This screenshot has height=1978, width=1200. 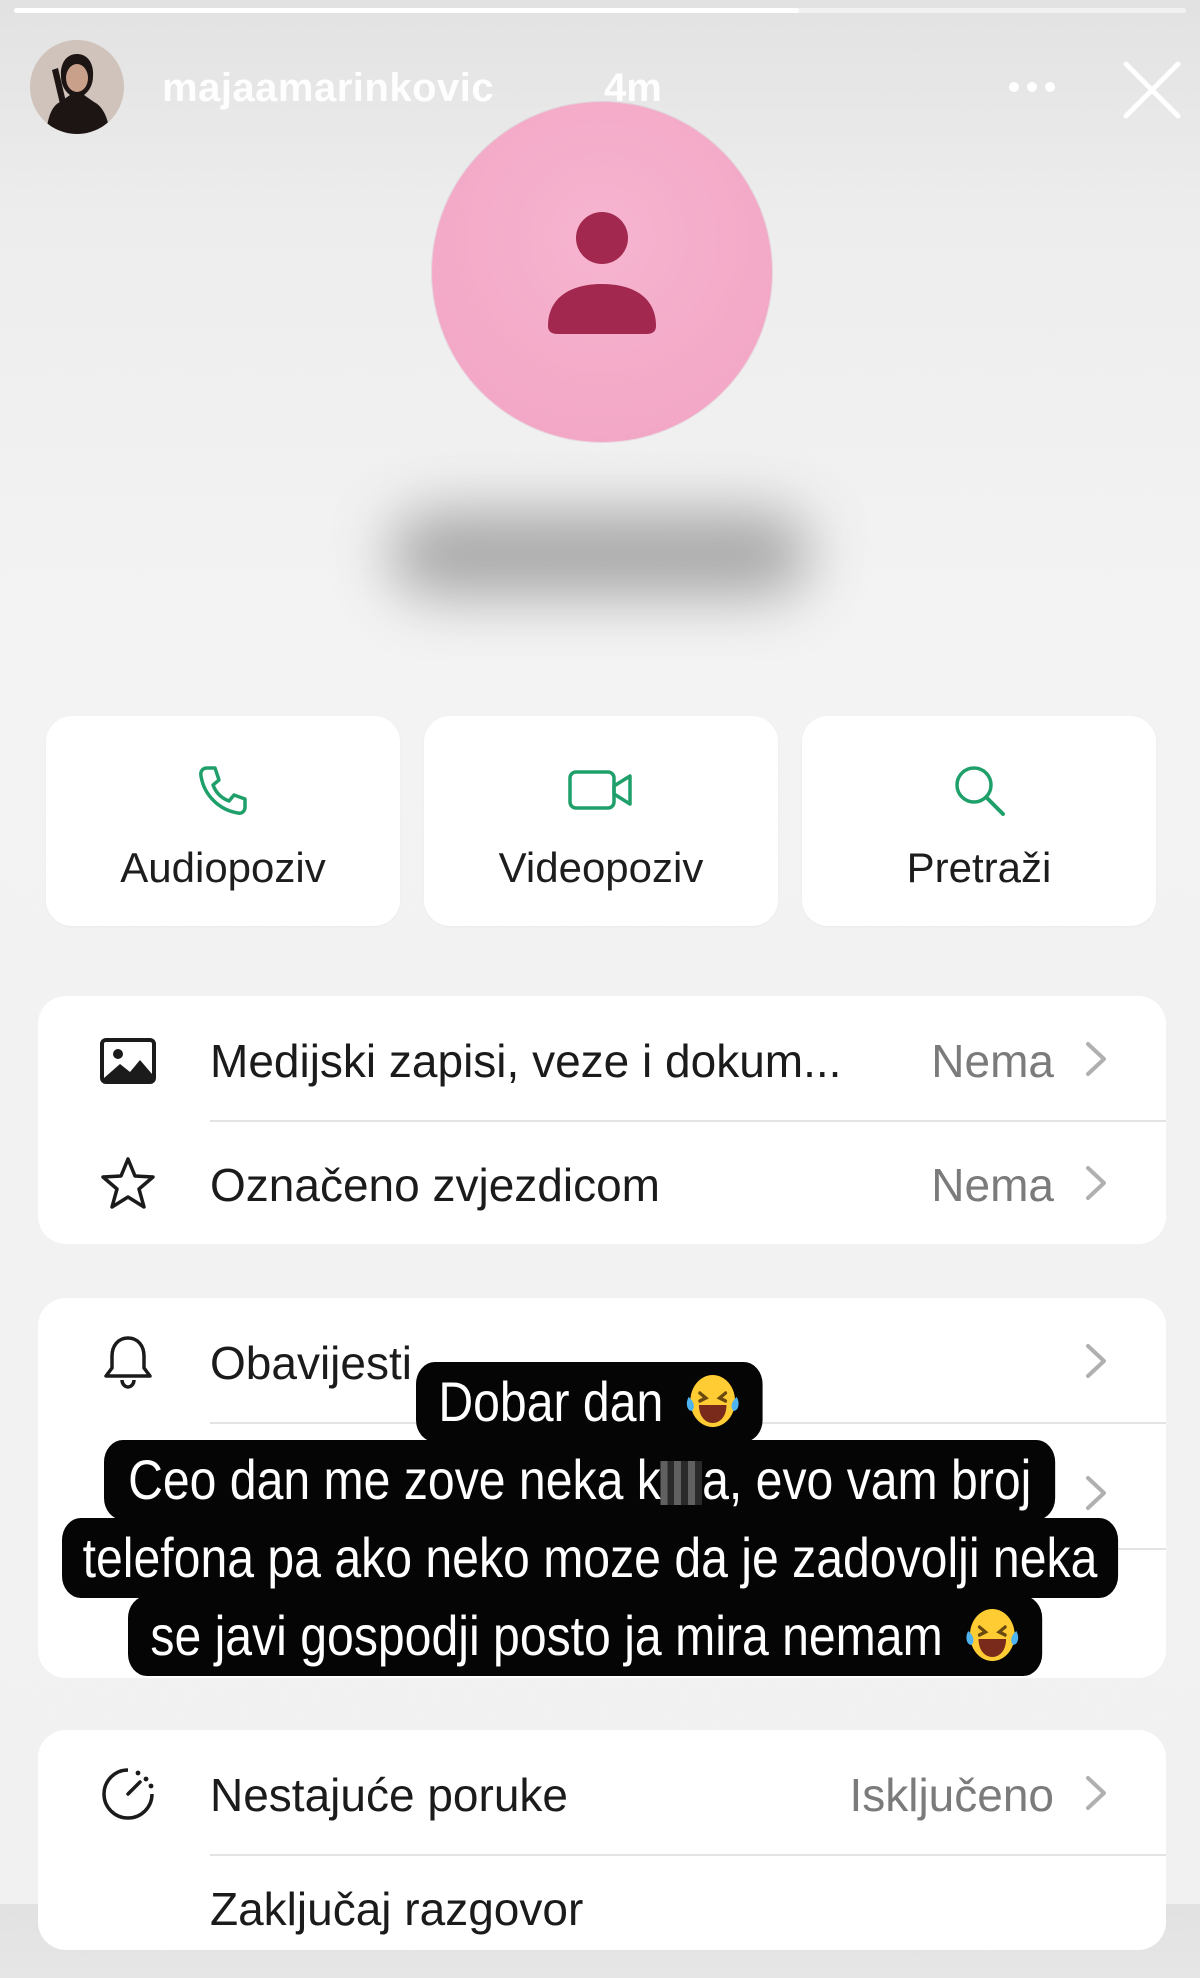 What do you see at coordinates (407, 10) in the screenshot?
I see `story-progress-fill` at bounding box center [407, 10].